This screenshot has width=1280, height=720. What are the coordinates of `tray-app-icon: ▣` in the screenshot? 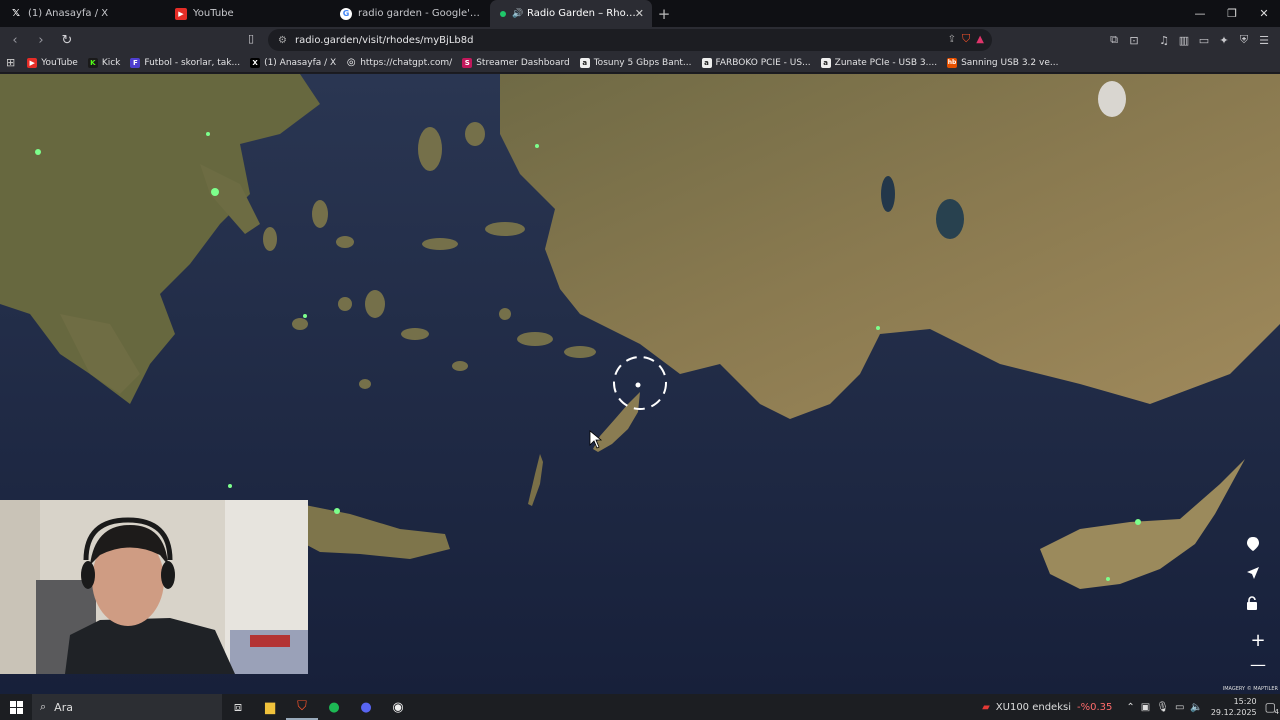 It's located at (1145, 707).